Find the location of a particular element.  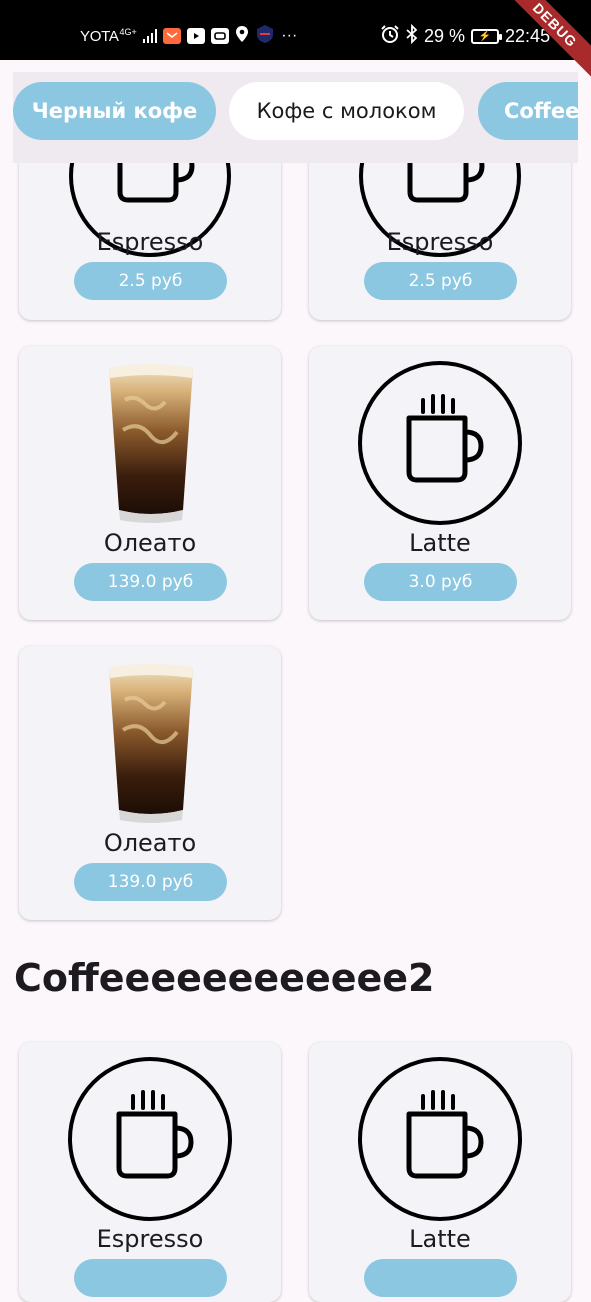

signal-icon is located at coordinates (150, 36).